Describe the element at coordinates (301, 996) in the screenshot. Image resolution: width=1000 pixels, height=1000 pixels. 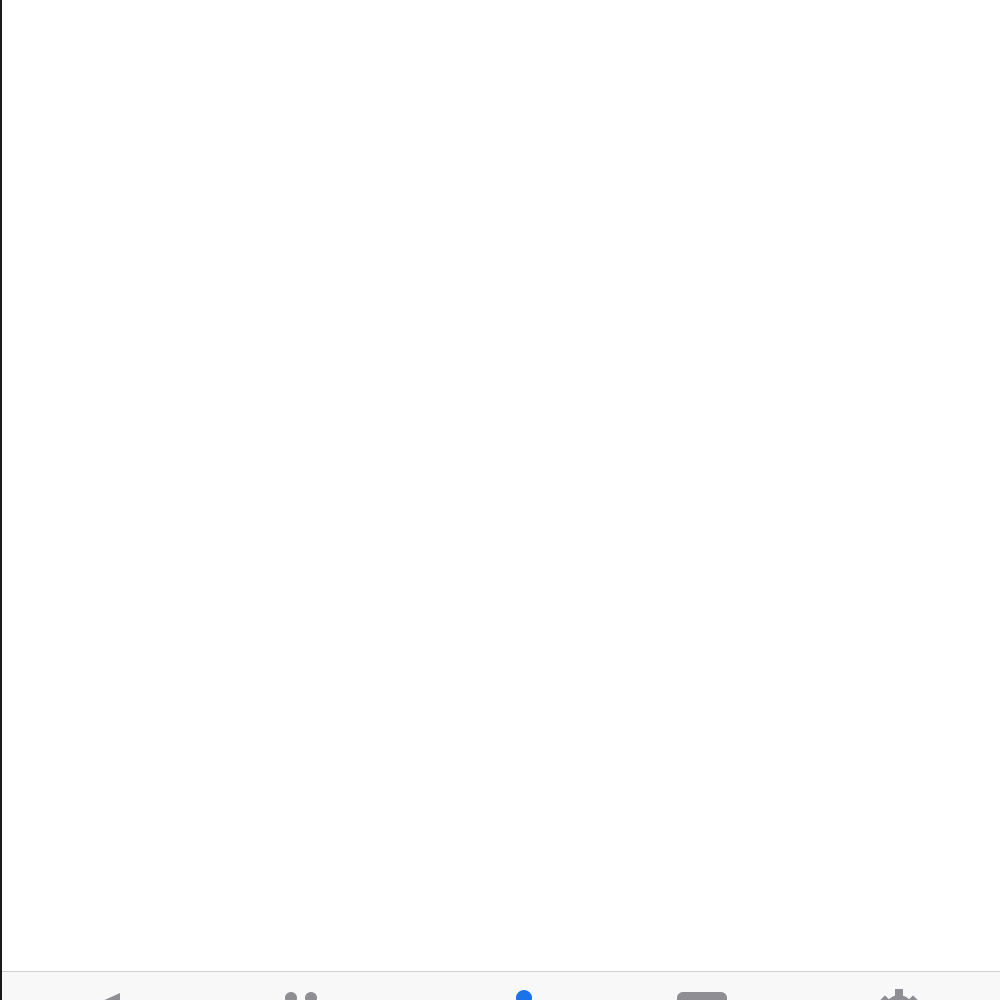
I see `people-icon` at that location.